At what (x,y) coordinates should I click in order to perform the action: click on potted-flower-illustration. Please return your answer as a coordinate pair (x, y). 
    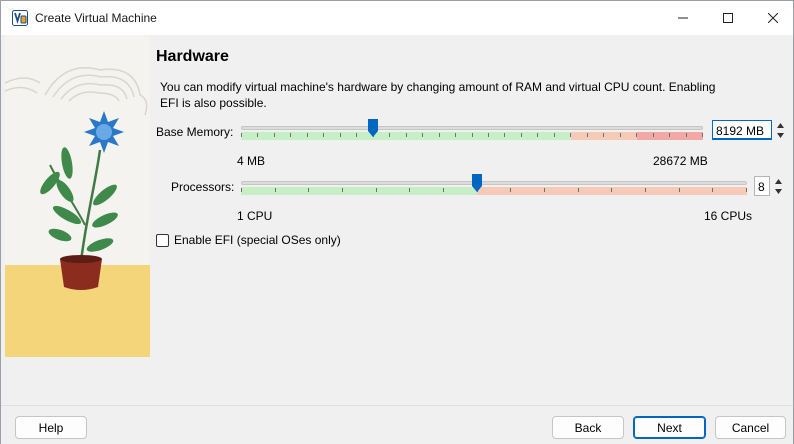
    Looking at the image, I should click on (77, 196).